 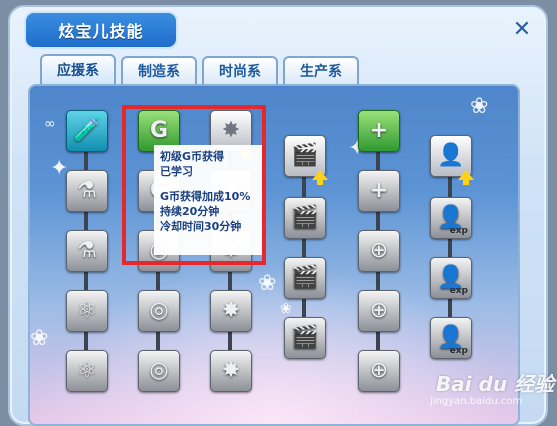 What do you see at coordinates (159, 371) in the screenshot?
I see `g-coin-pile-skill-icon: ◎` at bounding box center [159, 371].